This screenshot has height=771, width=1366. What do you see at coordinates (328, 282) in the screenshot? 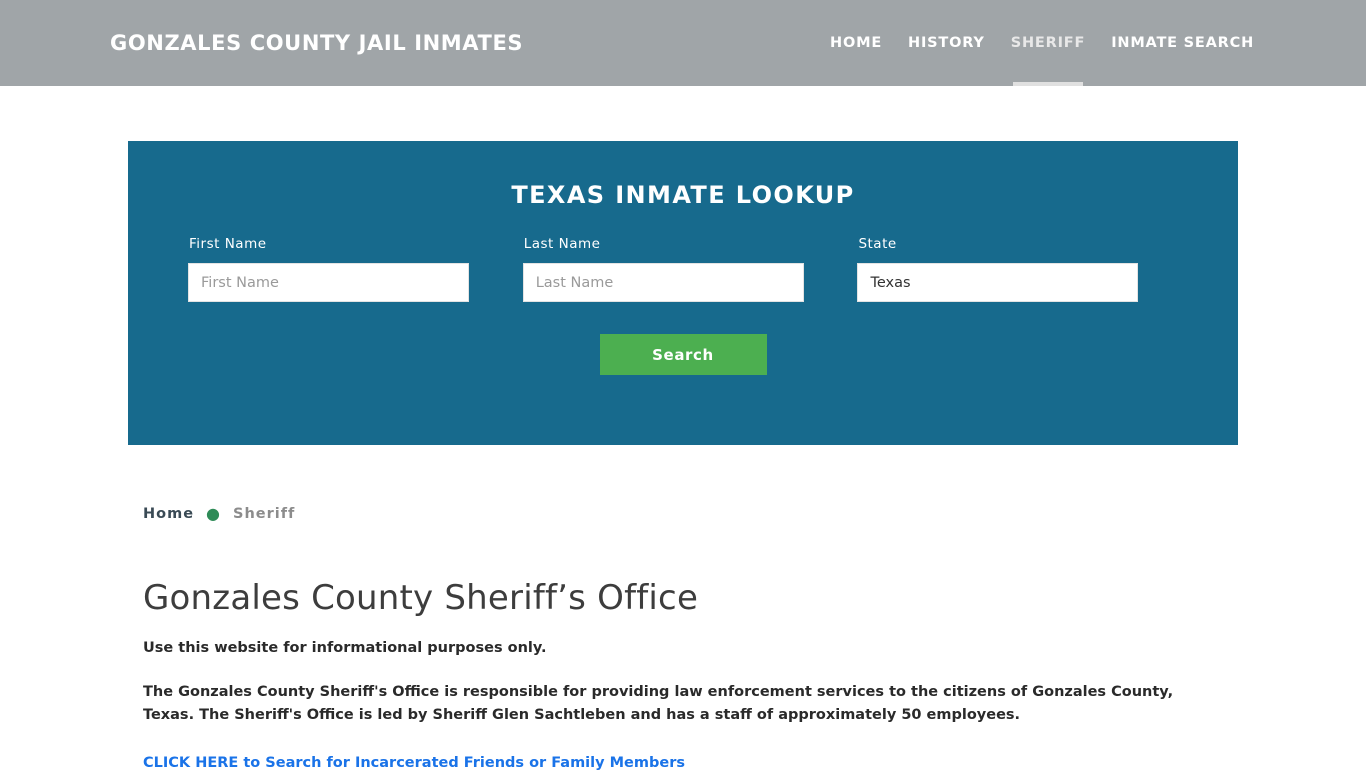
I see `first-name-input` at bounding box center [328, 282].